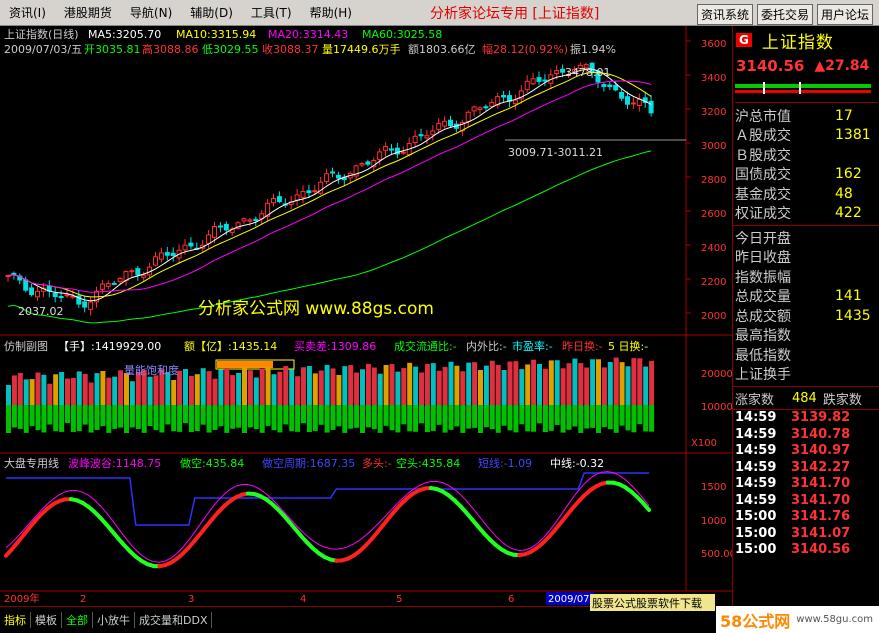 This screenshot has width=879, height=633. What do you see at coordinates (230, 346) in the screenshot?
I see `sub1-amount: 额【亿】:1435.14` at bounding box center [230, 346].